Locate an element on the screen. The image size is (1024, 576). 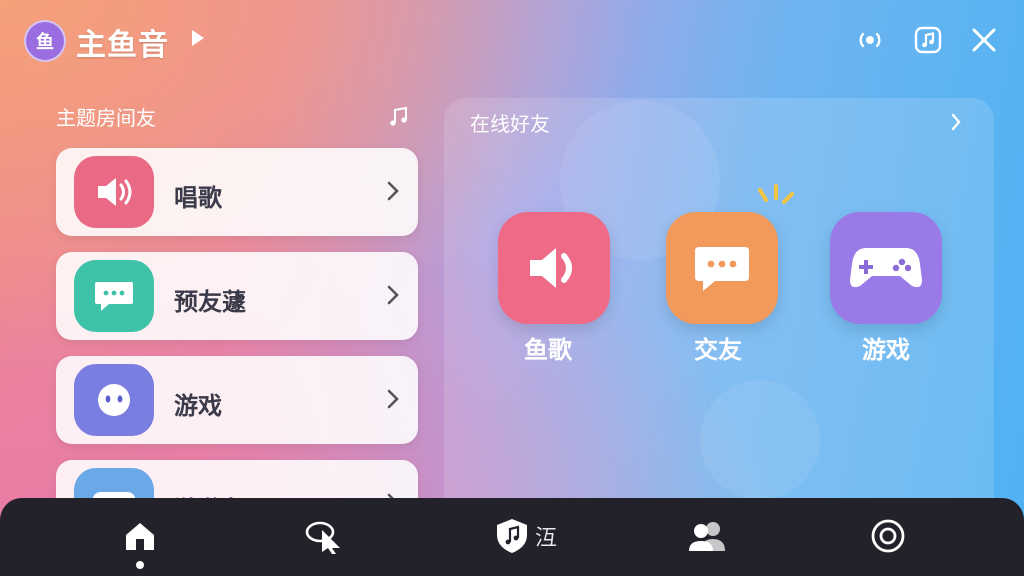
left-list-item-label: 预友蘧 is located at coordinates (210, 302).